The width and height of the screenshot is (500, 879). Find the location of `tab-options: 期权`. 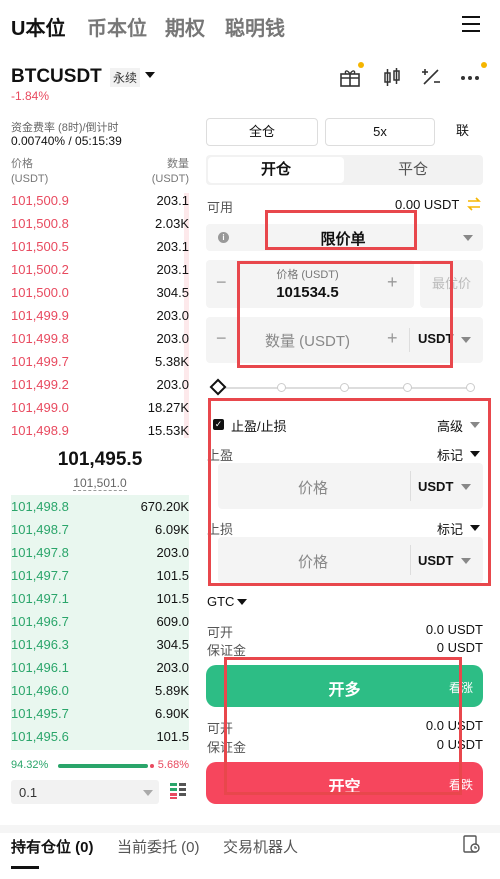

tab-options: 期权 is located at coordinates (185, 26).